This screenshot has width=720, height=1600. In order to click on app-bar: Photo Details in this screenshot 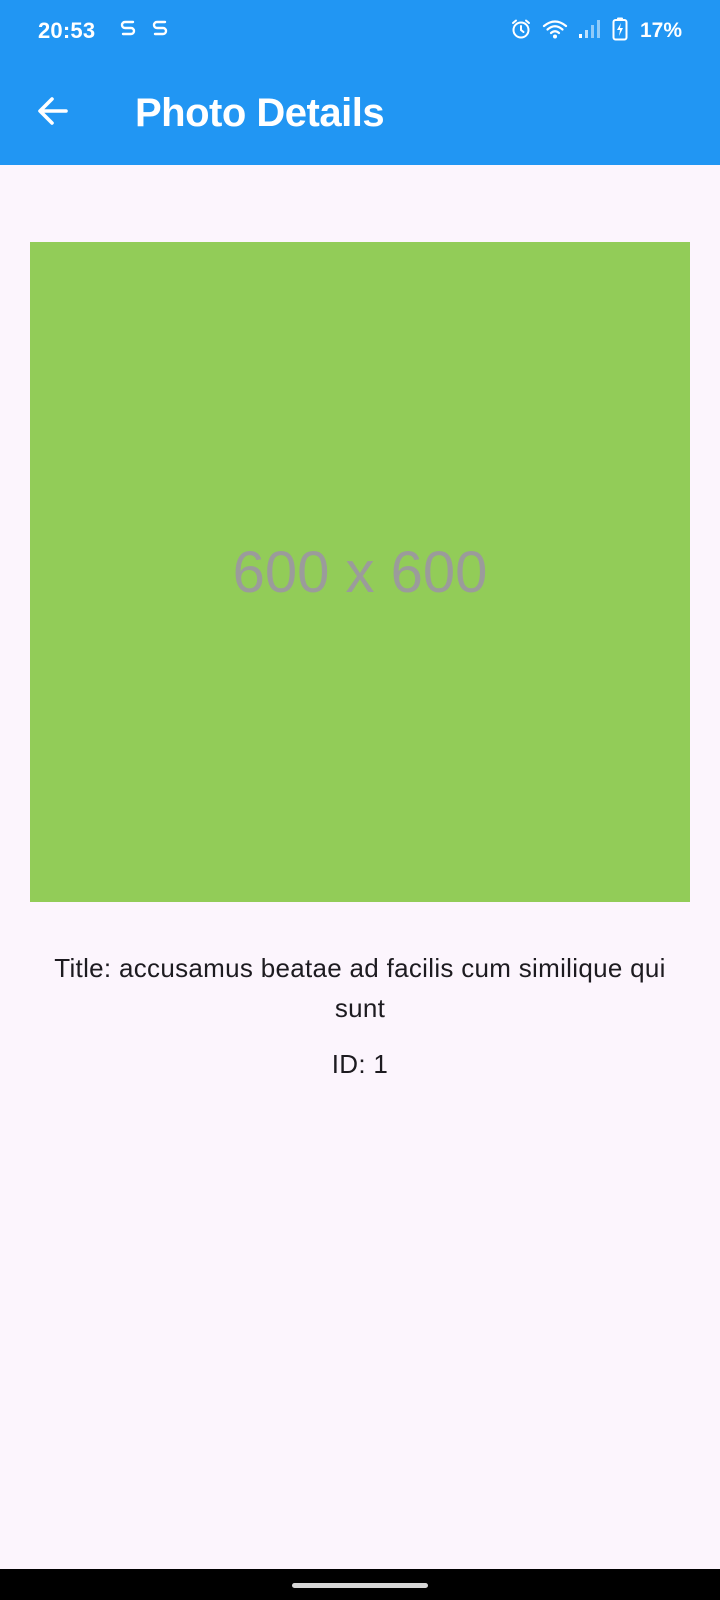, I will do `click(360, 113)`.